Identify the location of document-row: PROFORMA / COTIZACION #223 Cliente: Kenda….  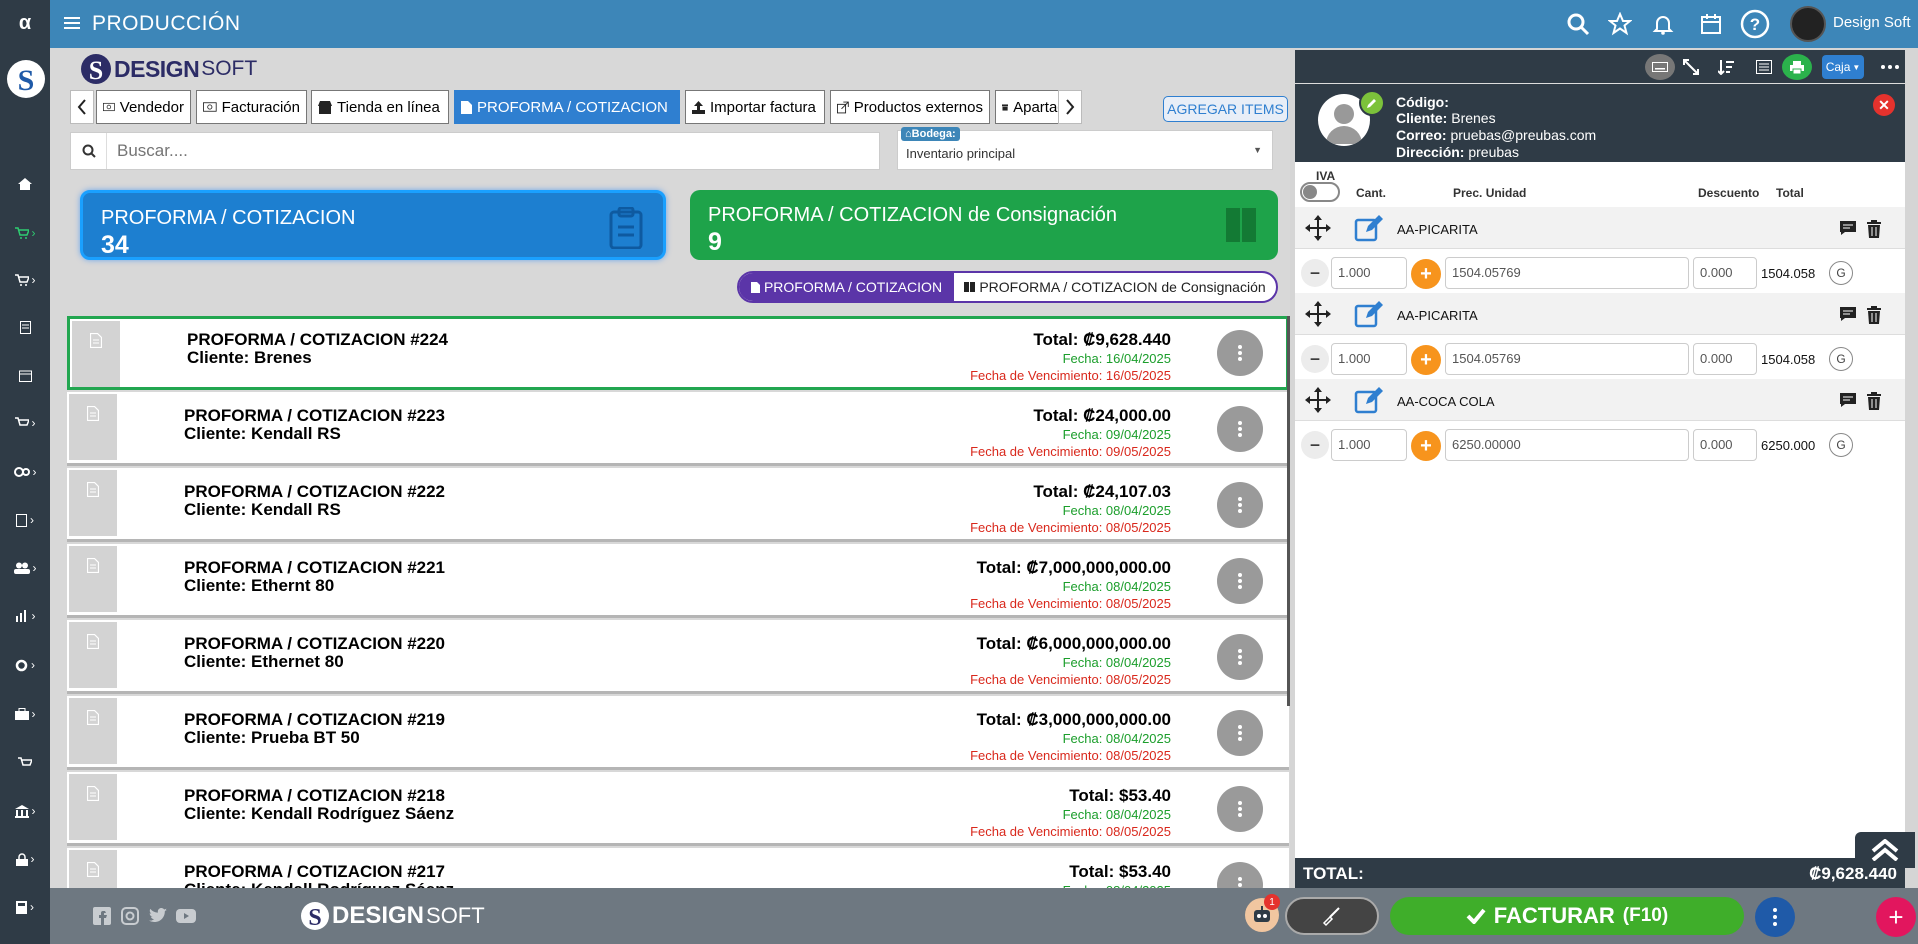
(678, 429).